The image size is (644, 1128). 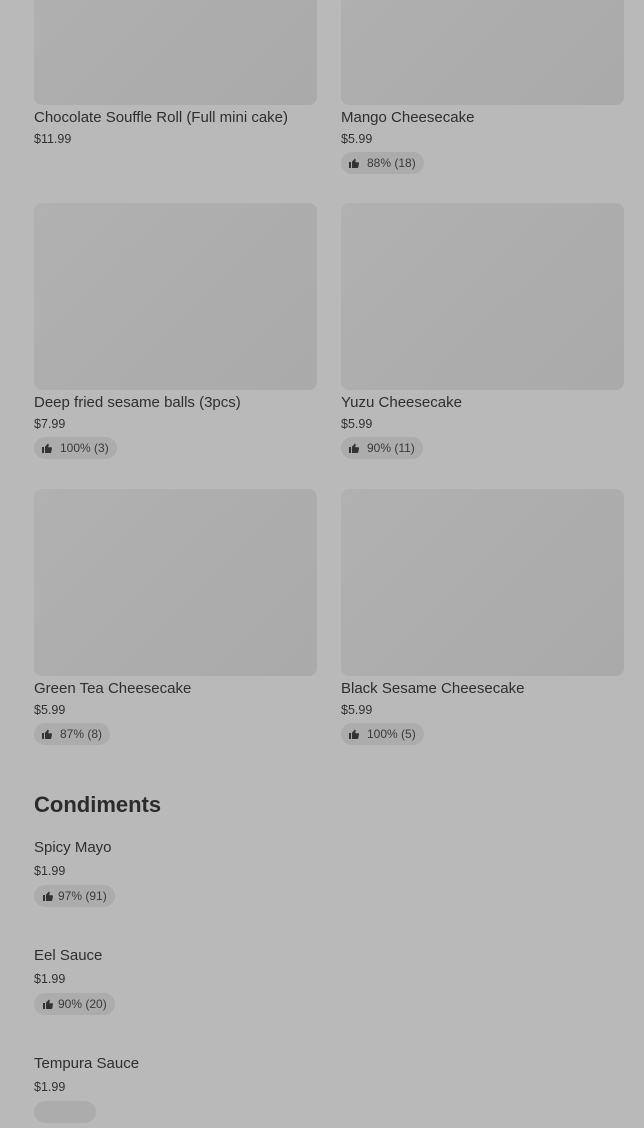 I want to click on rating-text: 100% (3), so click(x=84, y=448).